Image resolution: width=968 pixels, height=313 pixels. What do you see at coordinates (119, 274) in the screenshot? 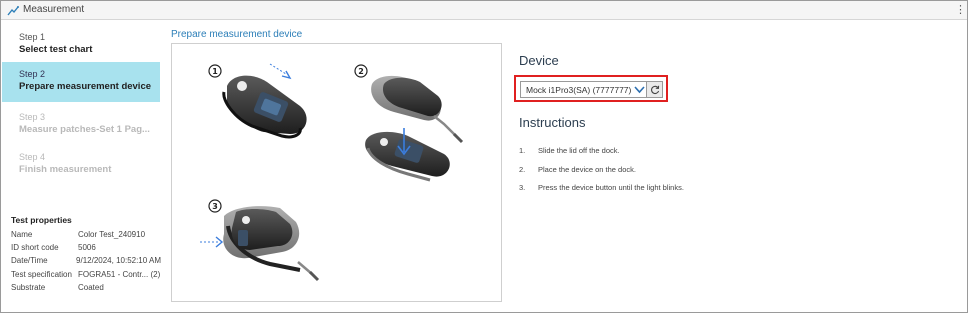
I see `property-value: FOGRA51 - Contr... (2)` at bounding box center [119, 274].